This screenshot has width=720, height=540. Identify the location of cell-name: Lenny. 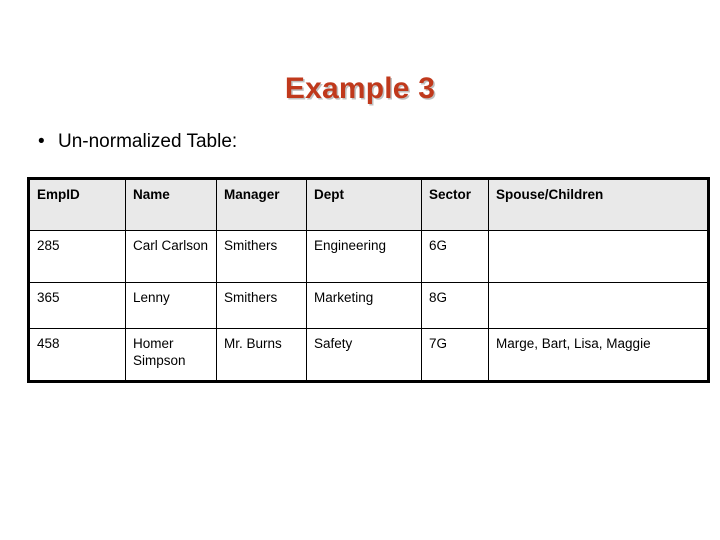
(171, 305).